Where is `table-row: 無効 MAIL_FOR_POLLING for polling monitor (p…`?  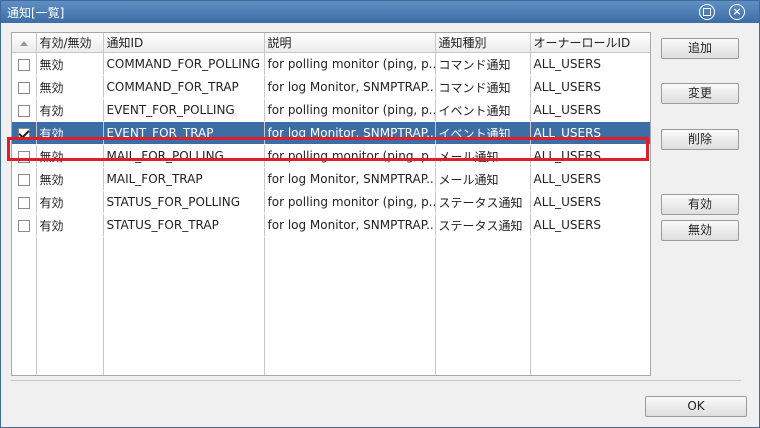
table-row: 無効 MAIL_FOR_POLLING for polling monitor (p… is located at coordinates (331, 156).